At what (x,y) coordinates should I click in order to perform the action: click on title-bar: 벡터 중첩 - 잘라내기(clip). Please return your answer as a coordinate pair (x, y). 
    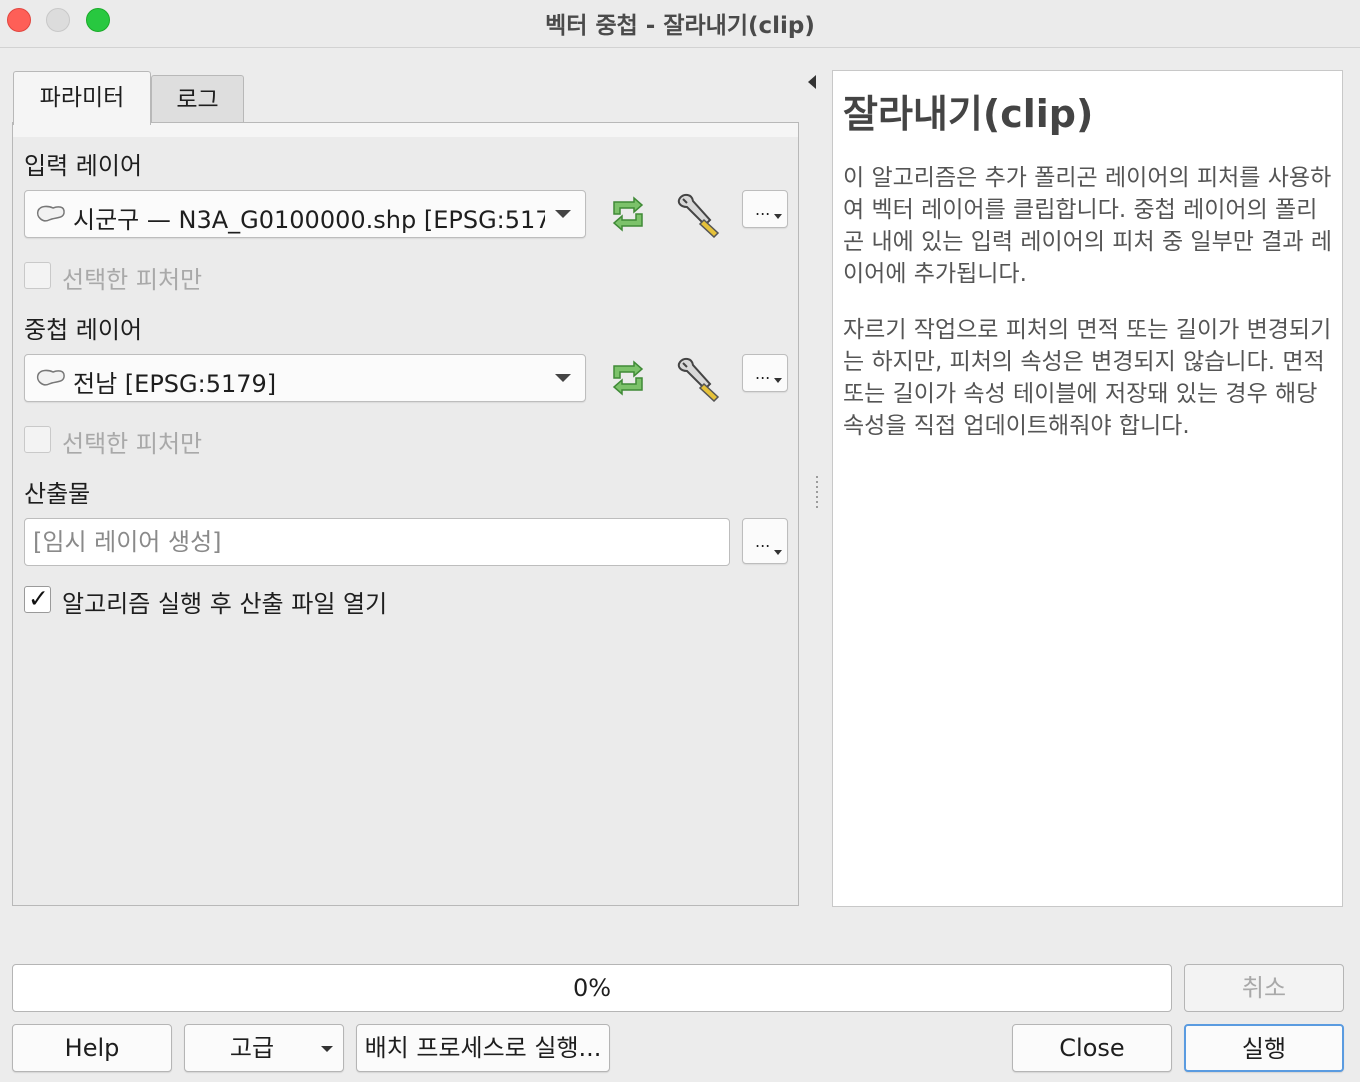
    Looking at the image, I should click on (680, 24).